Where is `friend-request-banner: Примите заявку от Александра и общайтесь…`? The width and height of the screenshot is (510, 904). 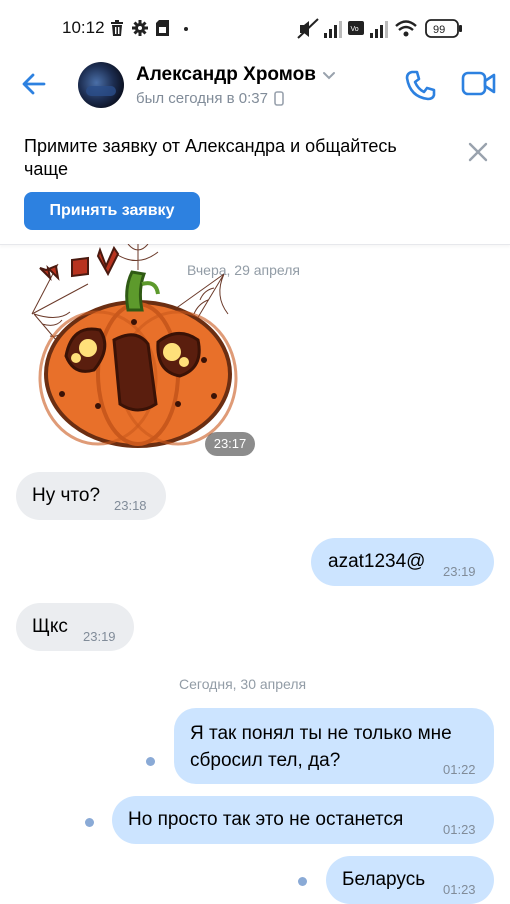 friend-request-banner: Примите заявку от Александра и общайтесь… is located at coordinates (255, 183).